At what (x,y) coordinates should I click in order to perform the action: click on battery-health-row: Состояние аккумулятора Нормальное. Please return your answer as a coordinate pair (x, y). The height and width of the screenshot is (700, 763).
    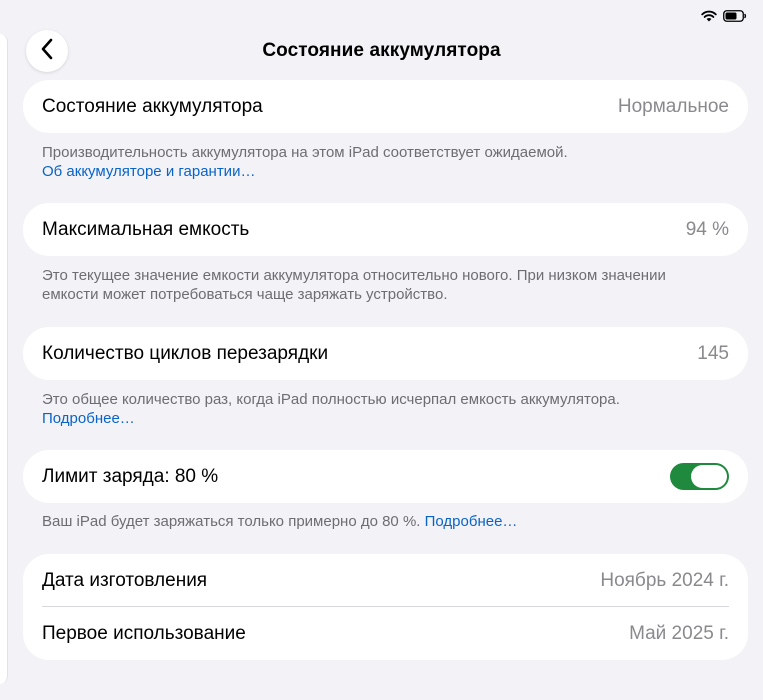
    Looking at the image, I should click on (385, 106).